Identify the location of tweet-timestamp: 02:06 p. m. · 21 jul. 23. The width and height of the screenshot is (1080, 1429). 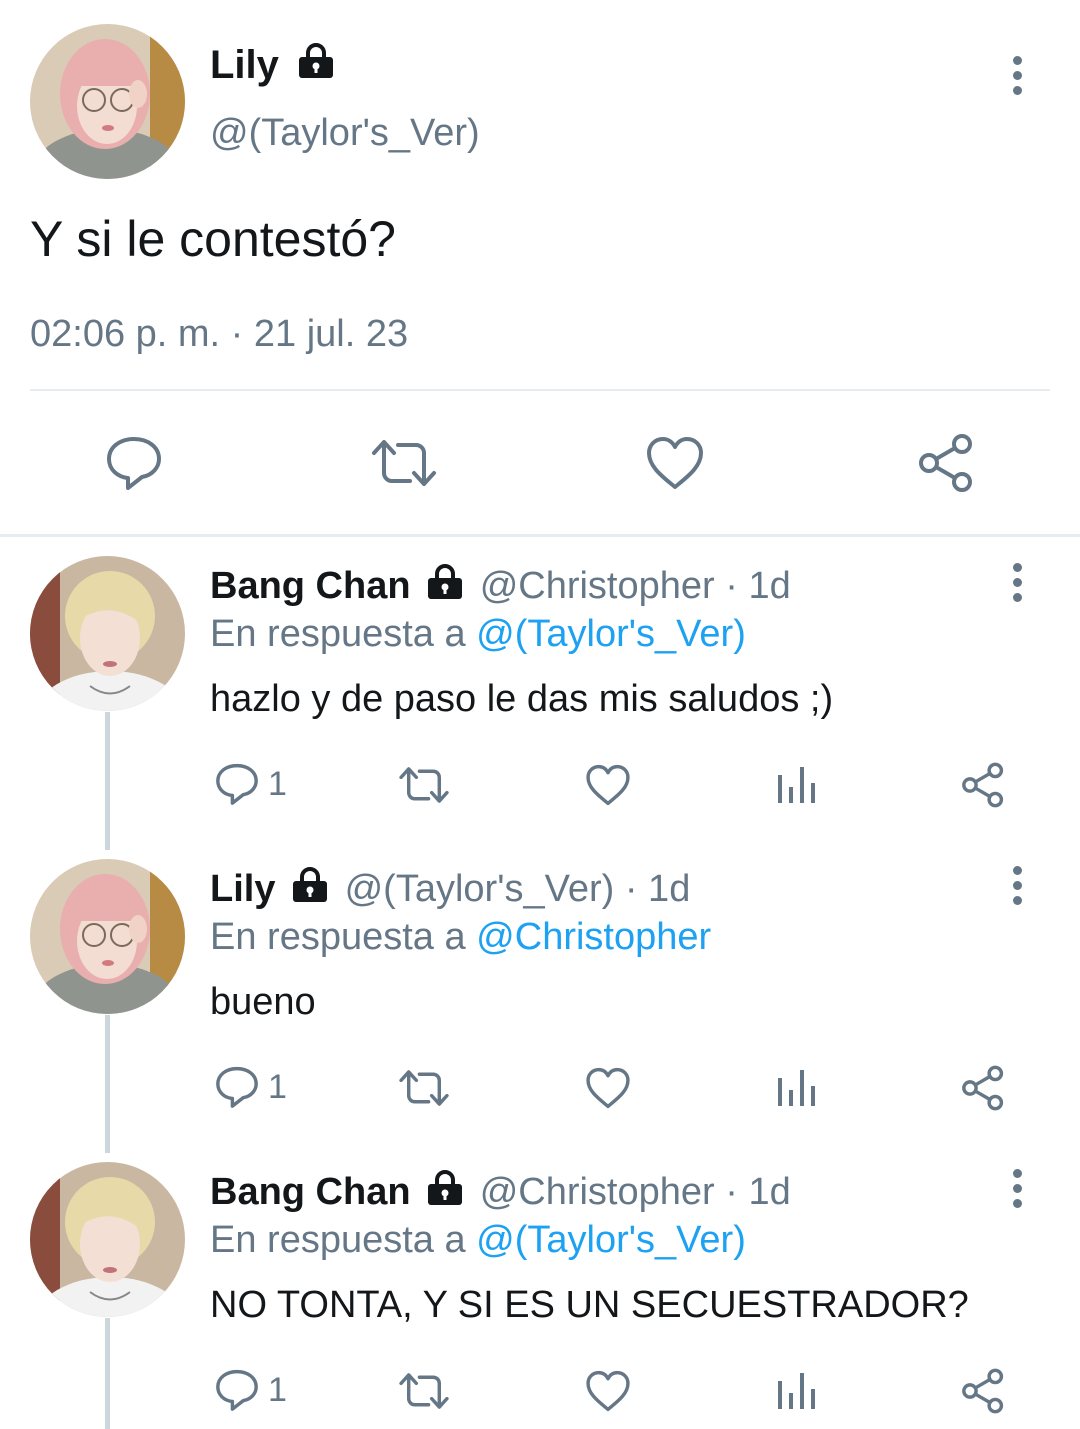
(219, 334).